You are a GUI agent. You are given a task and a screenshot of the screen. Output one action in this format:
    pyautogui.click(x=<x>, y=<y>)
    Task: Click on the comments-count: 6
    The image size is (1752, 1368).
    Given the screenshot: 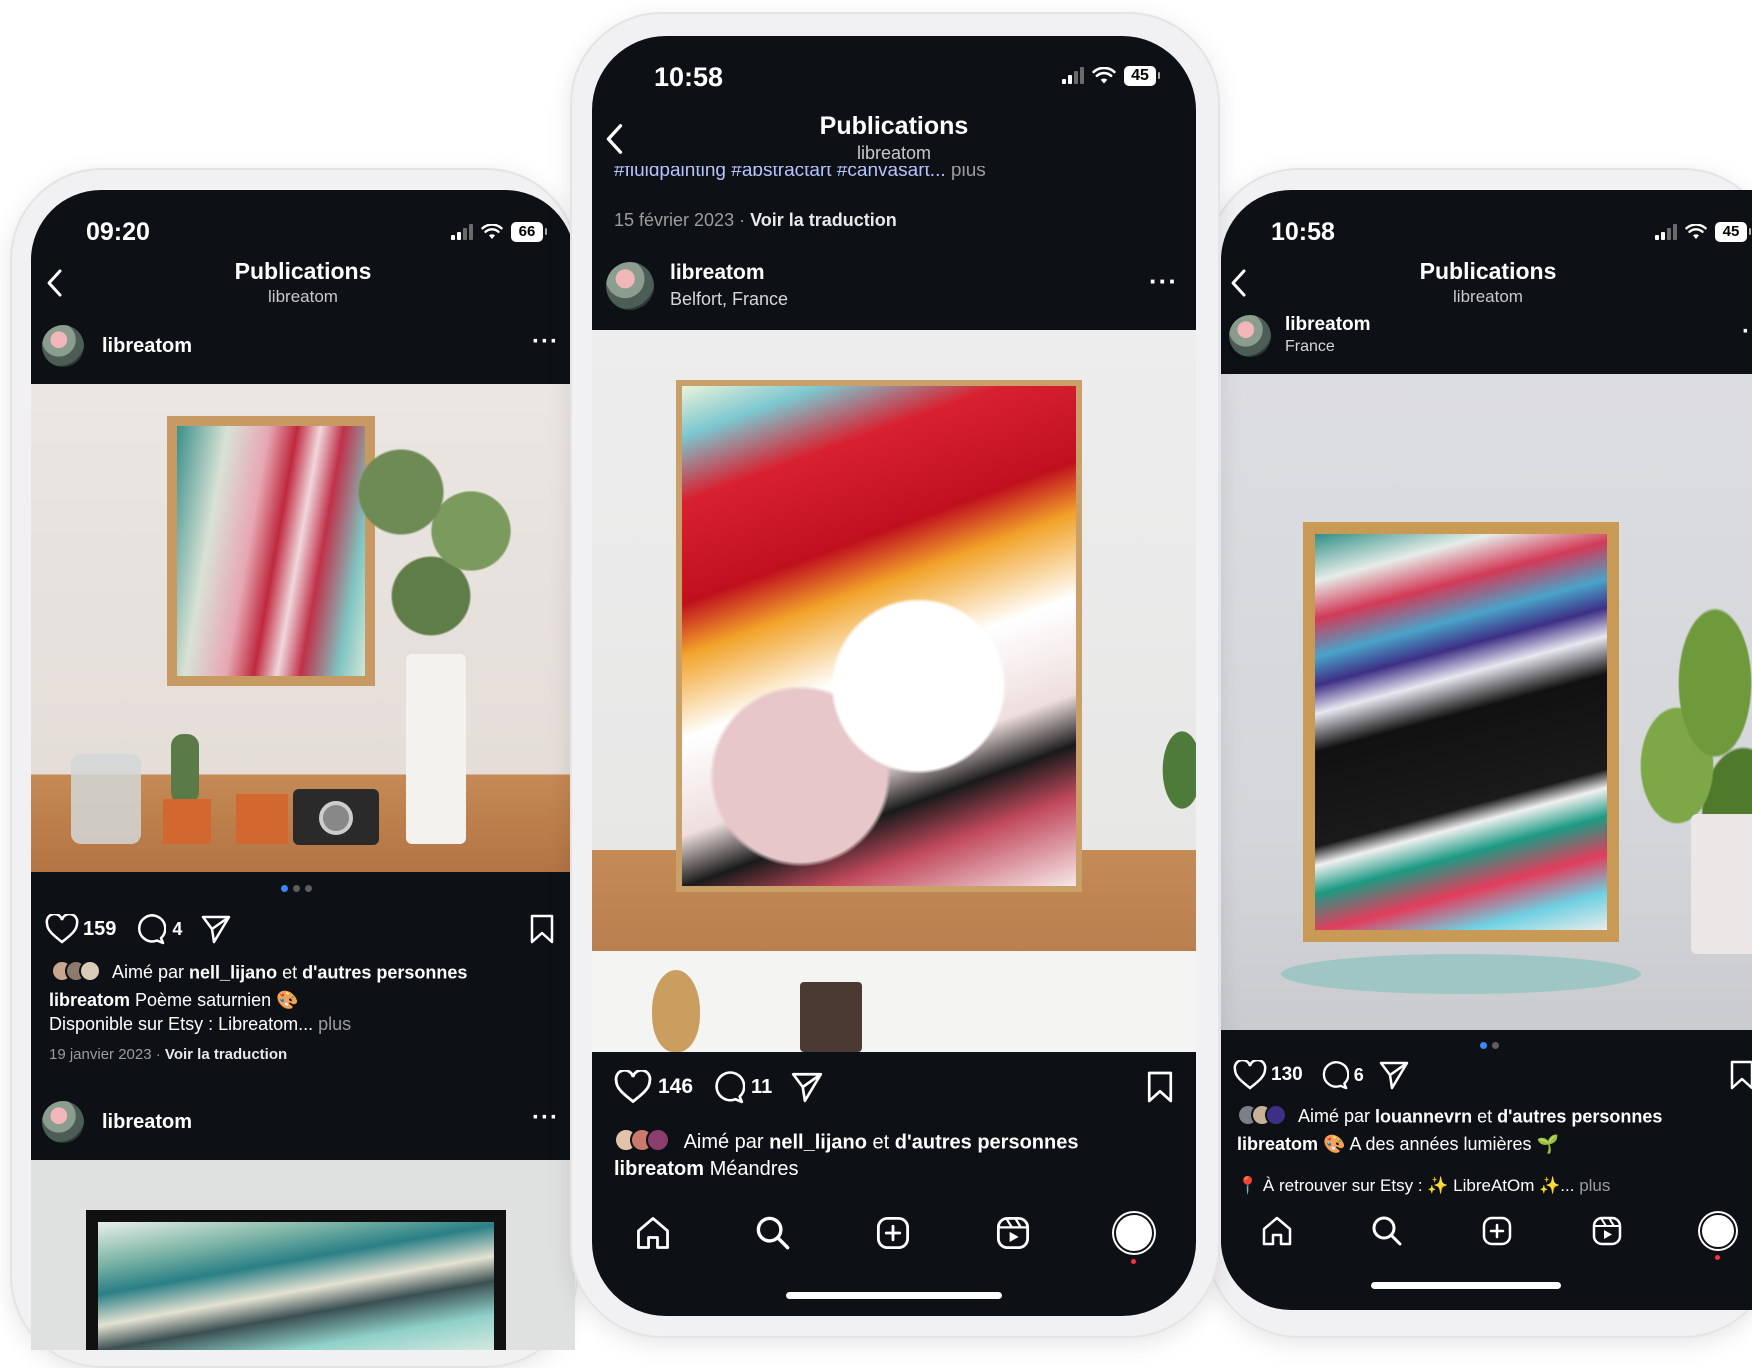 What is the action you would take?
    pyautogui.click(x=1359, y=1075)
    